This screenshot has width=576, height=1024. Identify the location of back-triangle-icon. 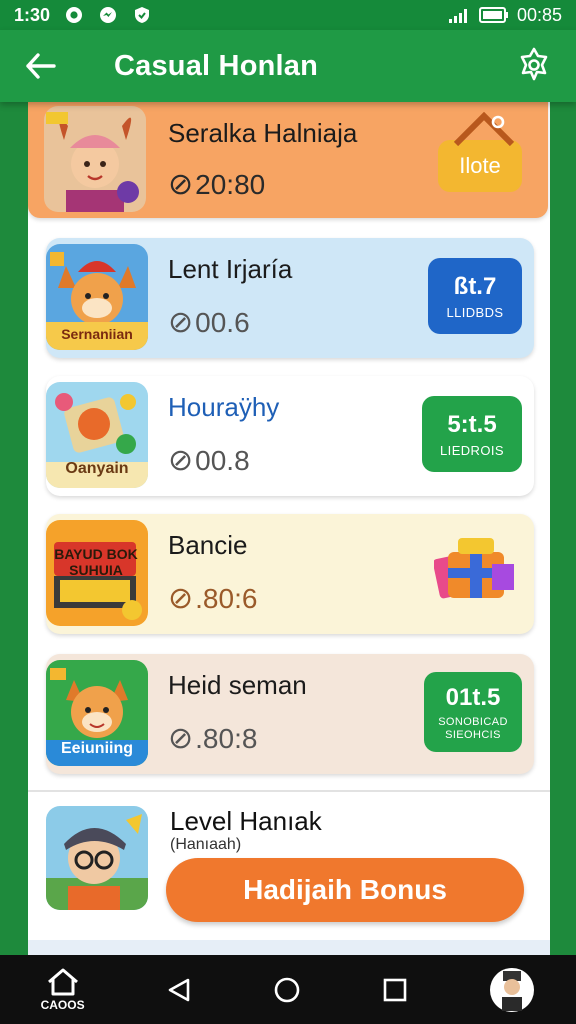
(179, 990).